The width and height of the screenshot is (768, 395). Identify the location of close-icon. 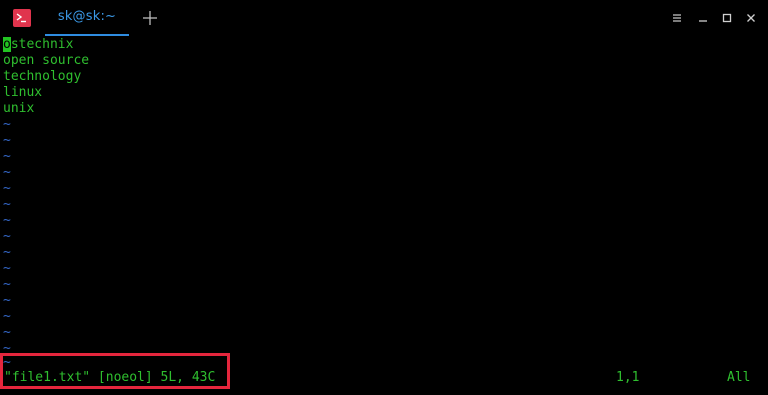
(751, 17).